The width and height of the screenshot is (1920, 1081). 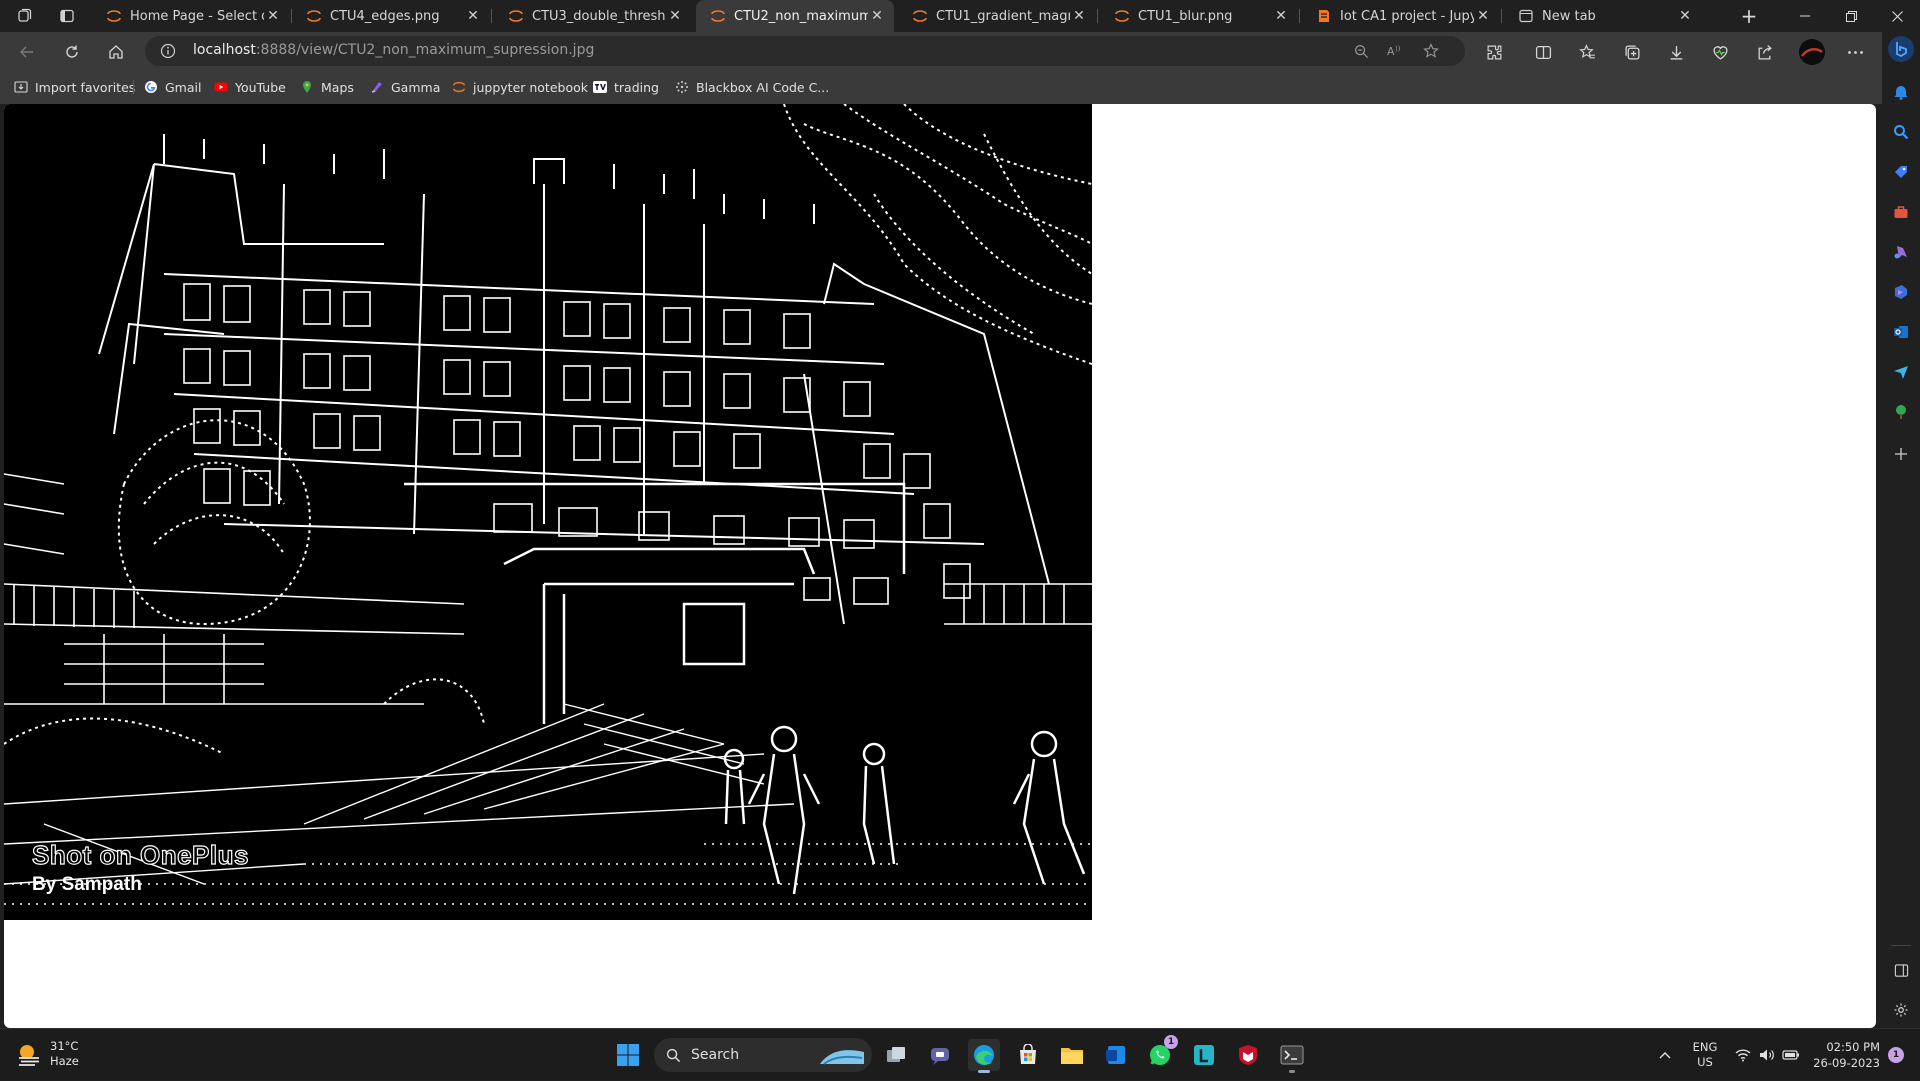 What do you see at coordinates (1901, 970) in the screenshot?
I see `hide-sidebar-icon` at bounding box center [1901, 970].